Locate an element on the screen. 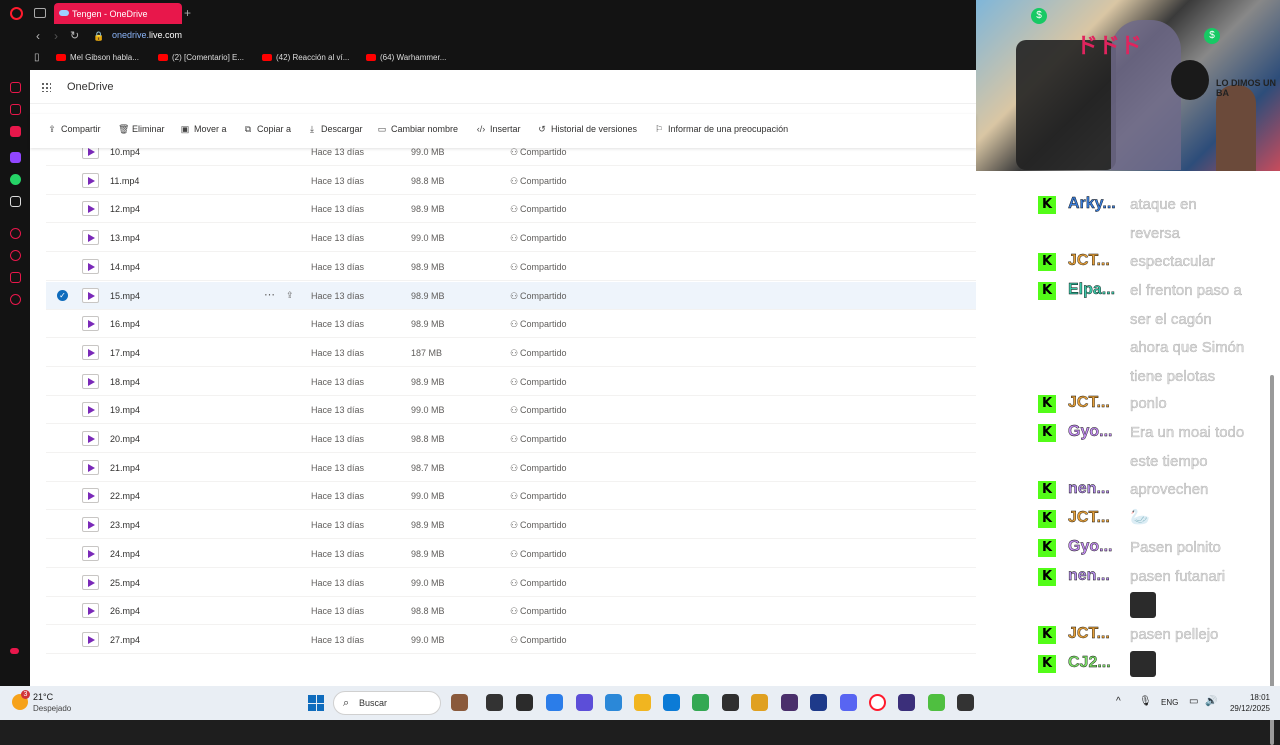  file-name: 12.mp4 is located at coordinates (125, 209).